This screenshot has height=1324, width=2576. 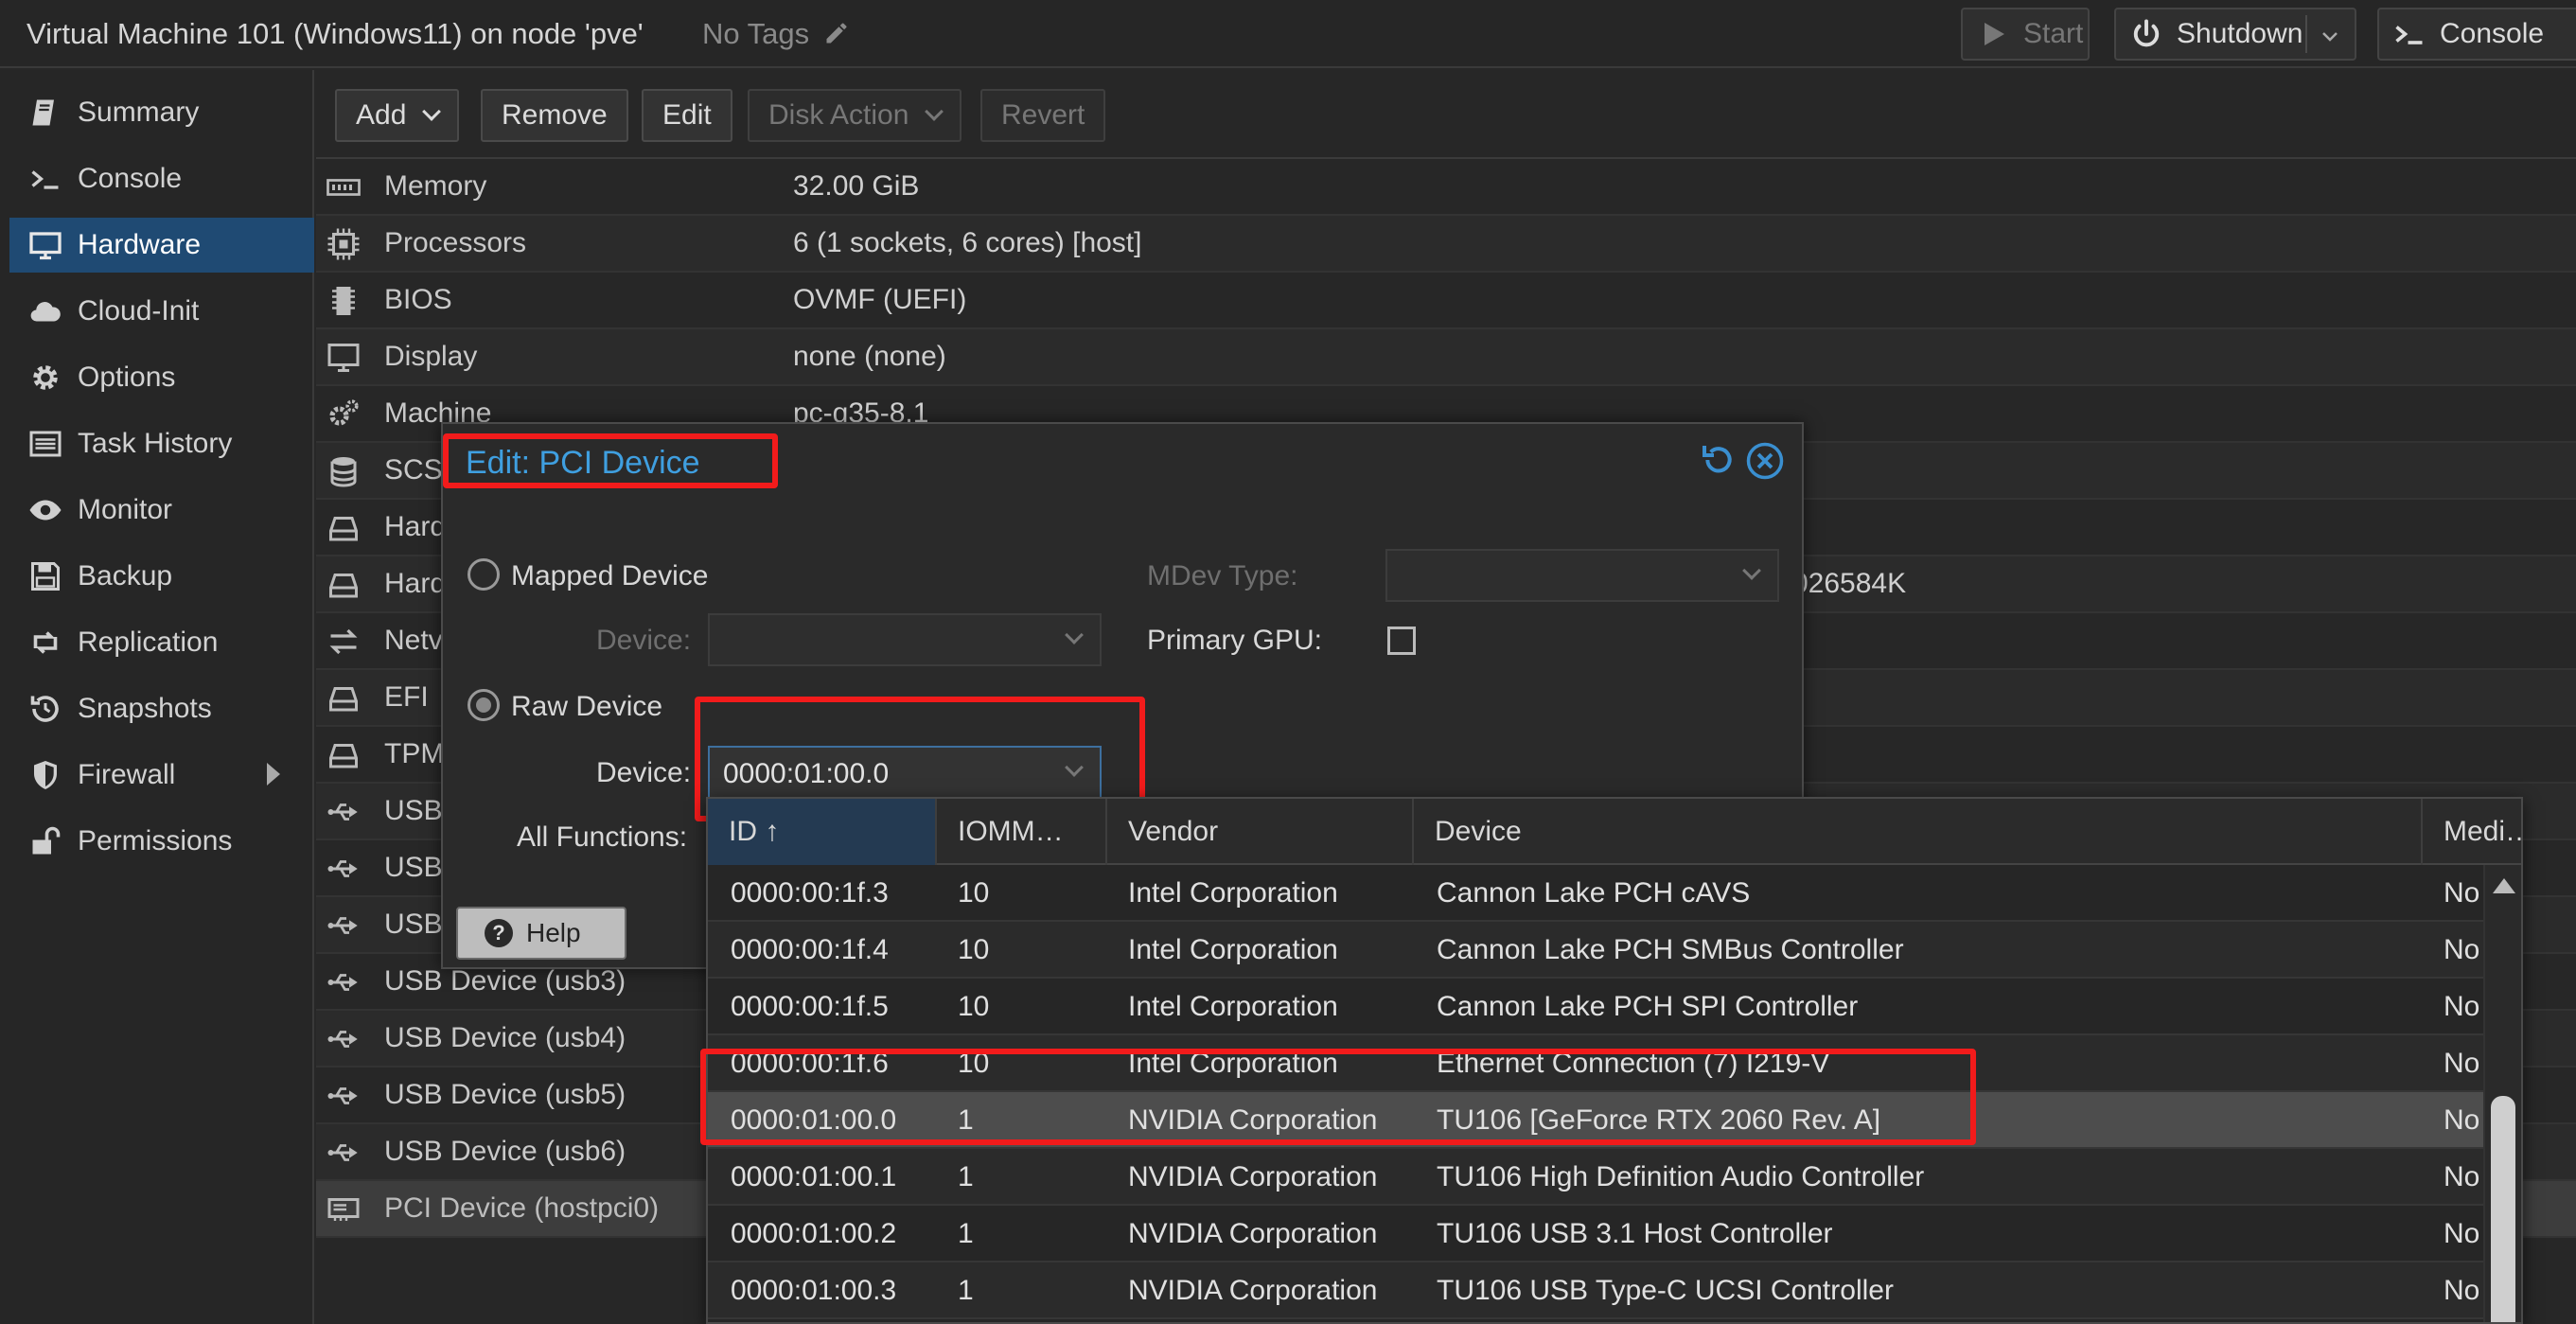 What do you see at coordinates (1918, 832) in the screenshot?
I see `column-header-device: Device` at bounding box center [1918, 832].